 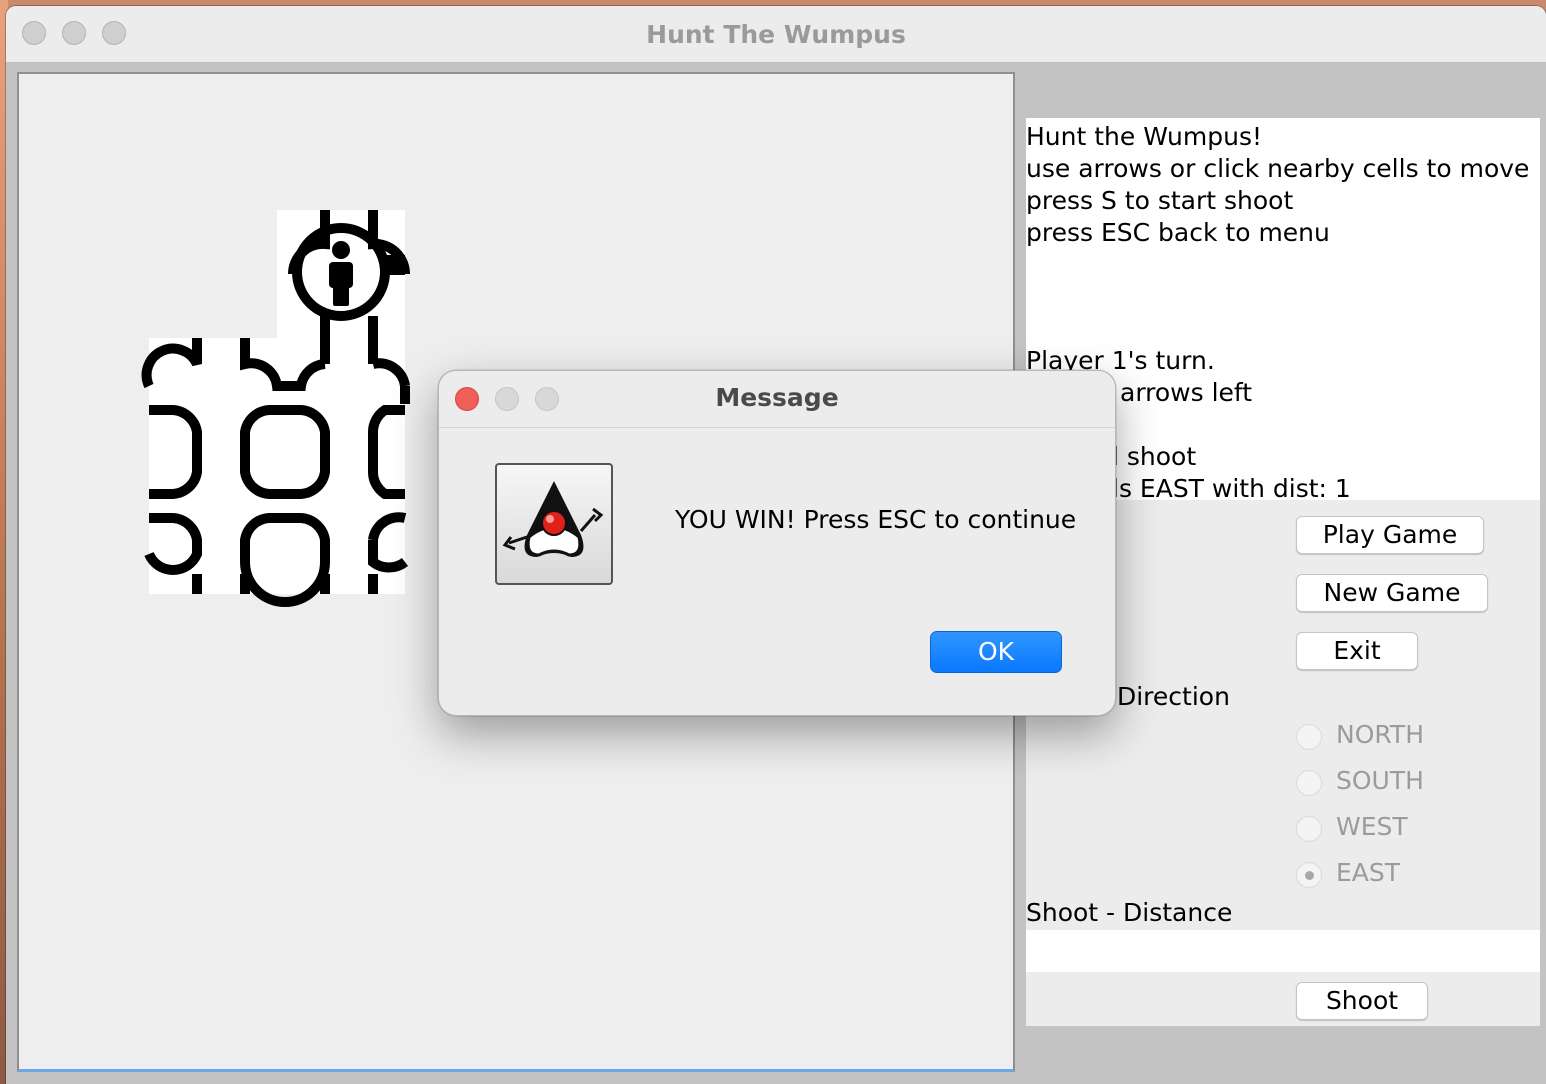 I want to click on info-line: Hunt the Wumpus!, so click(x=1144, y=136).